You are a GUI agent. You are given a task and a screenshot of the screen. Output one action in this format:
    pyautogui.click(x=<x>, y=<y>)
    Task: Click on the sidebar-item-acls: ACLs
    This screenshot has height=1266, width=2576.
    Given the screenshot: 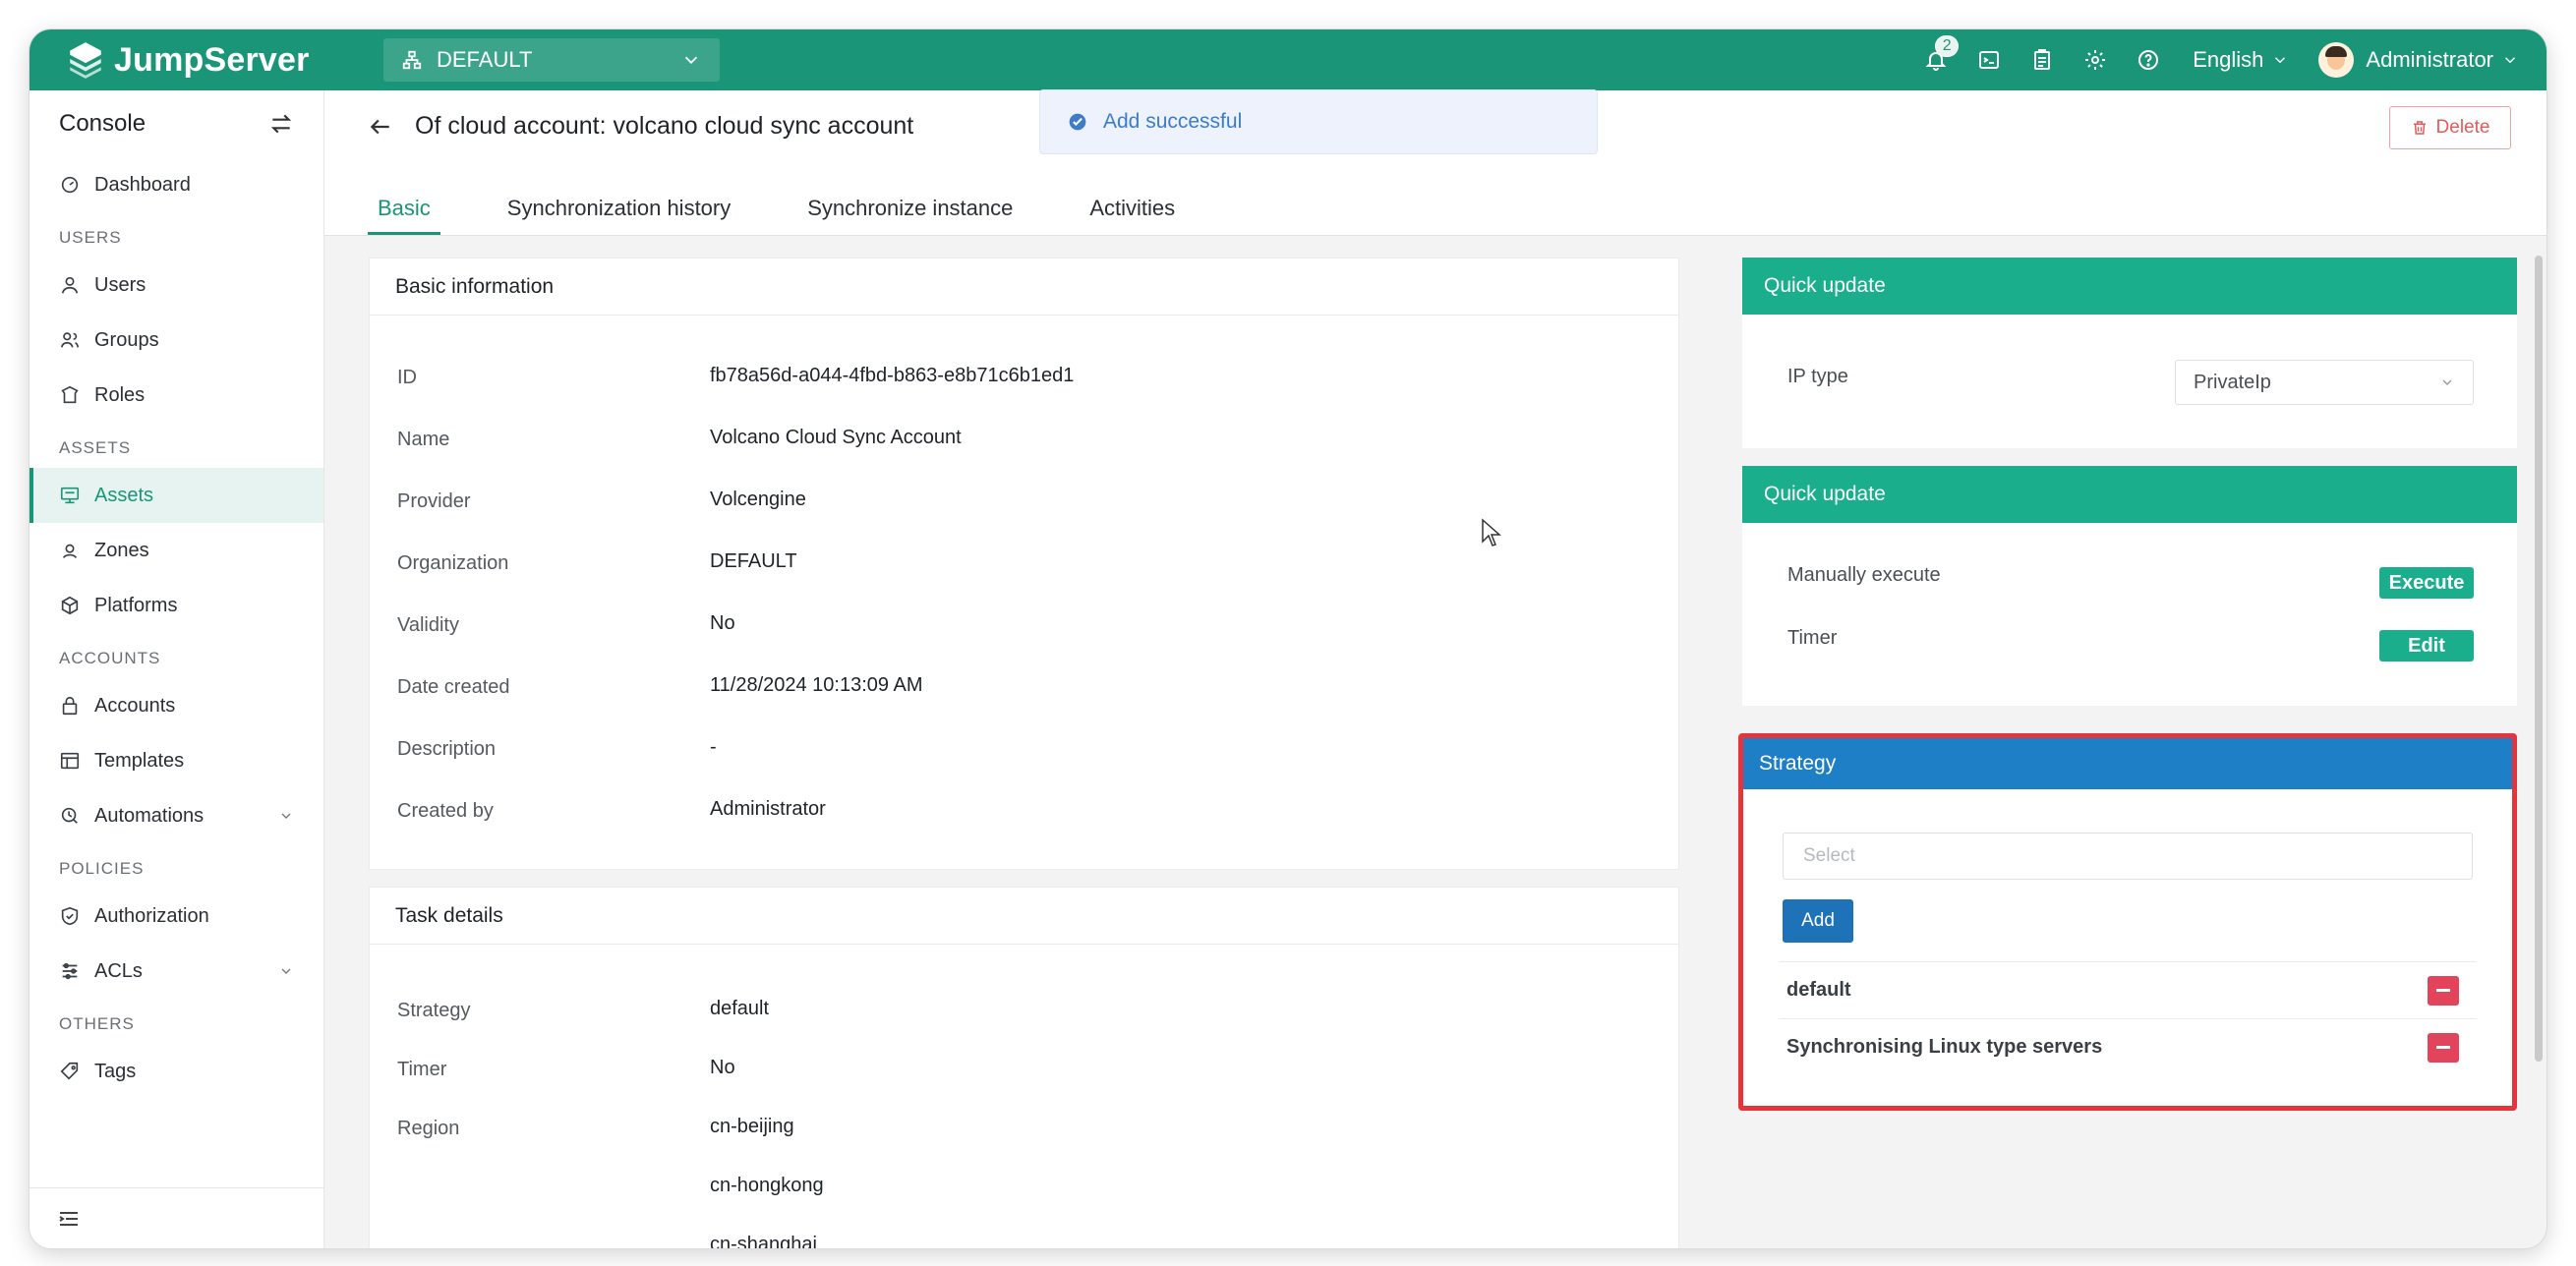 What is the action you would take?
    pyautogui.click(x=176, y=971)
    